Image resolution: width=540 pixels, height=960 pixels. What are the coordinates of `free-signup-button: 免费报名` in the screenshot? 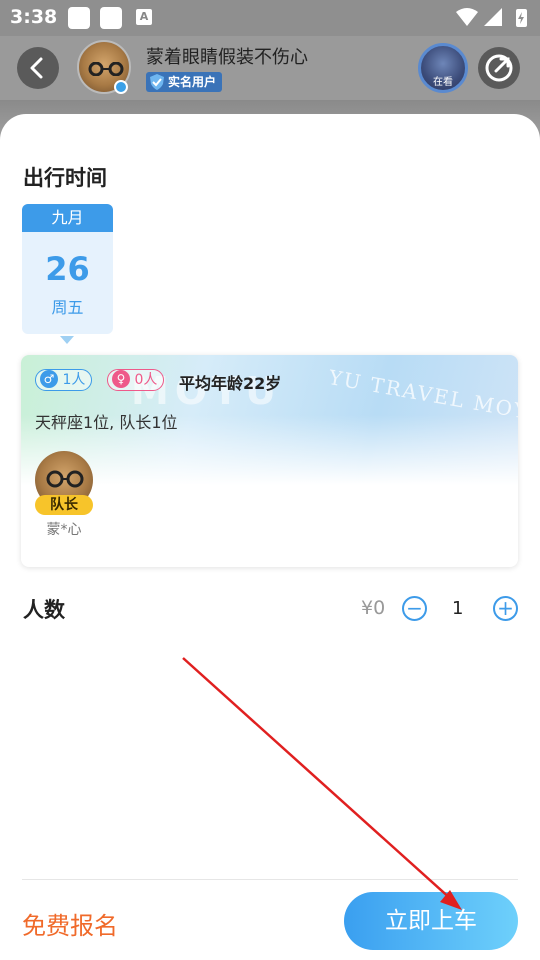 It's located at (70, 923).